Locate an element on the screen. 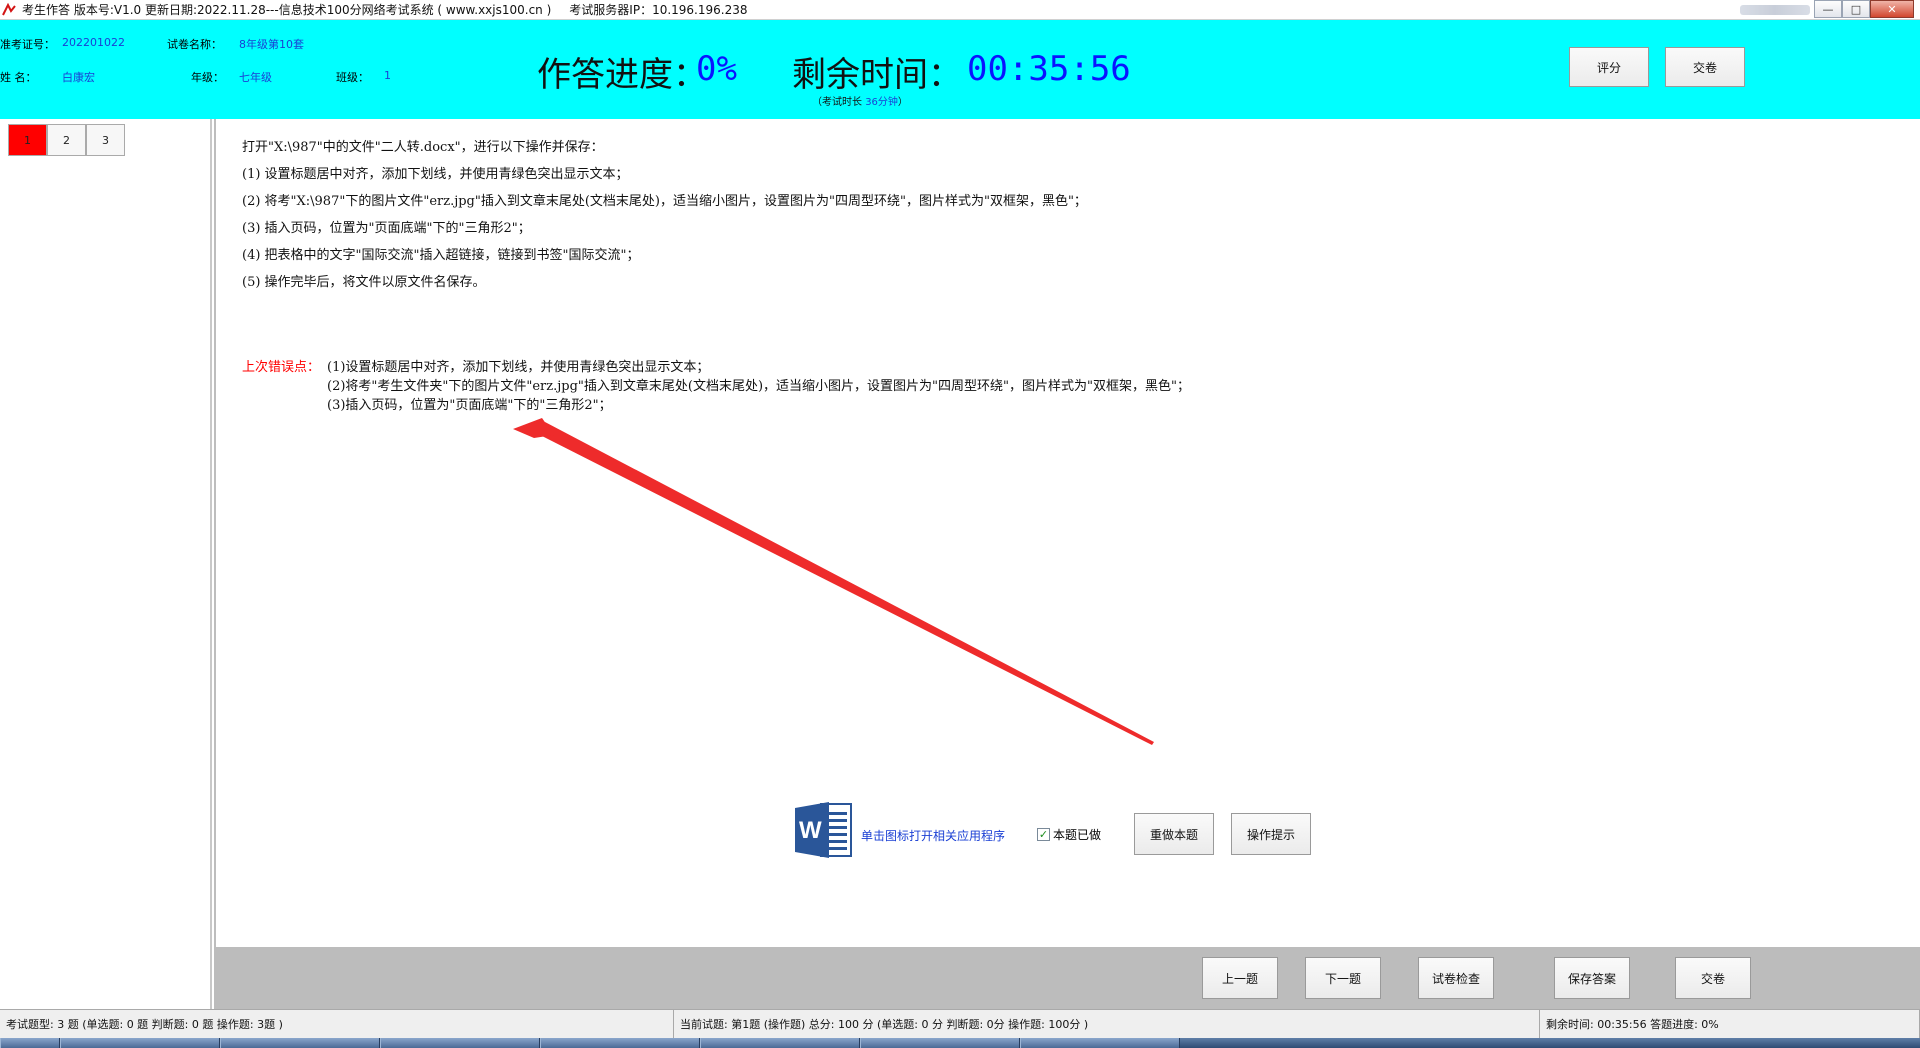 The image size is (1920, 1048). last-errors-label: 上次错误点： is located at coordinates (281, 367).